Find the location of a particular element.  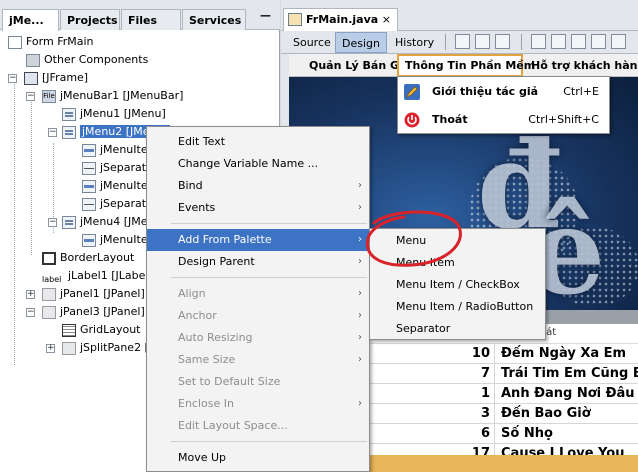

menu-ho-tro: Hỗ trợ khách hàng is located at coordinates (581, 65).